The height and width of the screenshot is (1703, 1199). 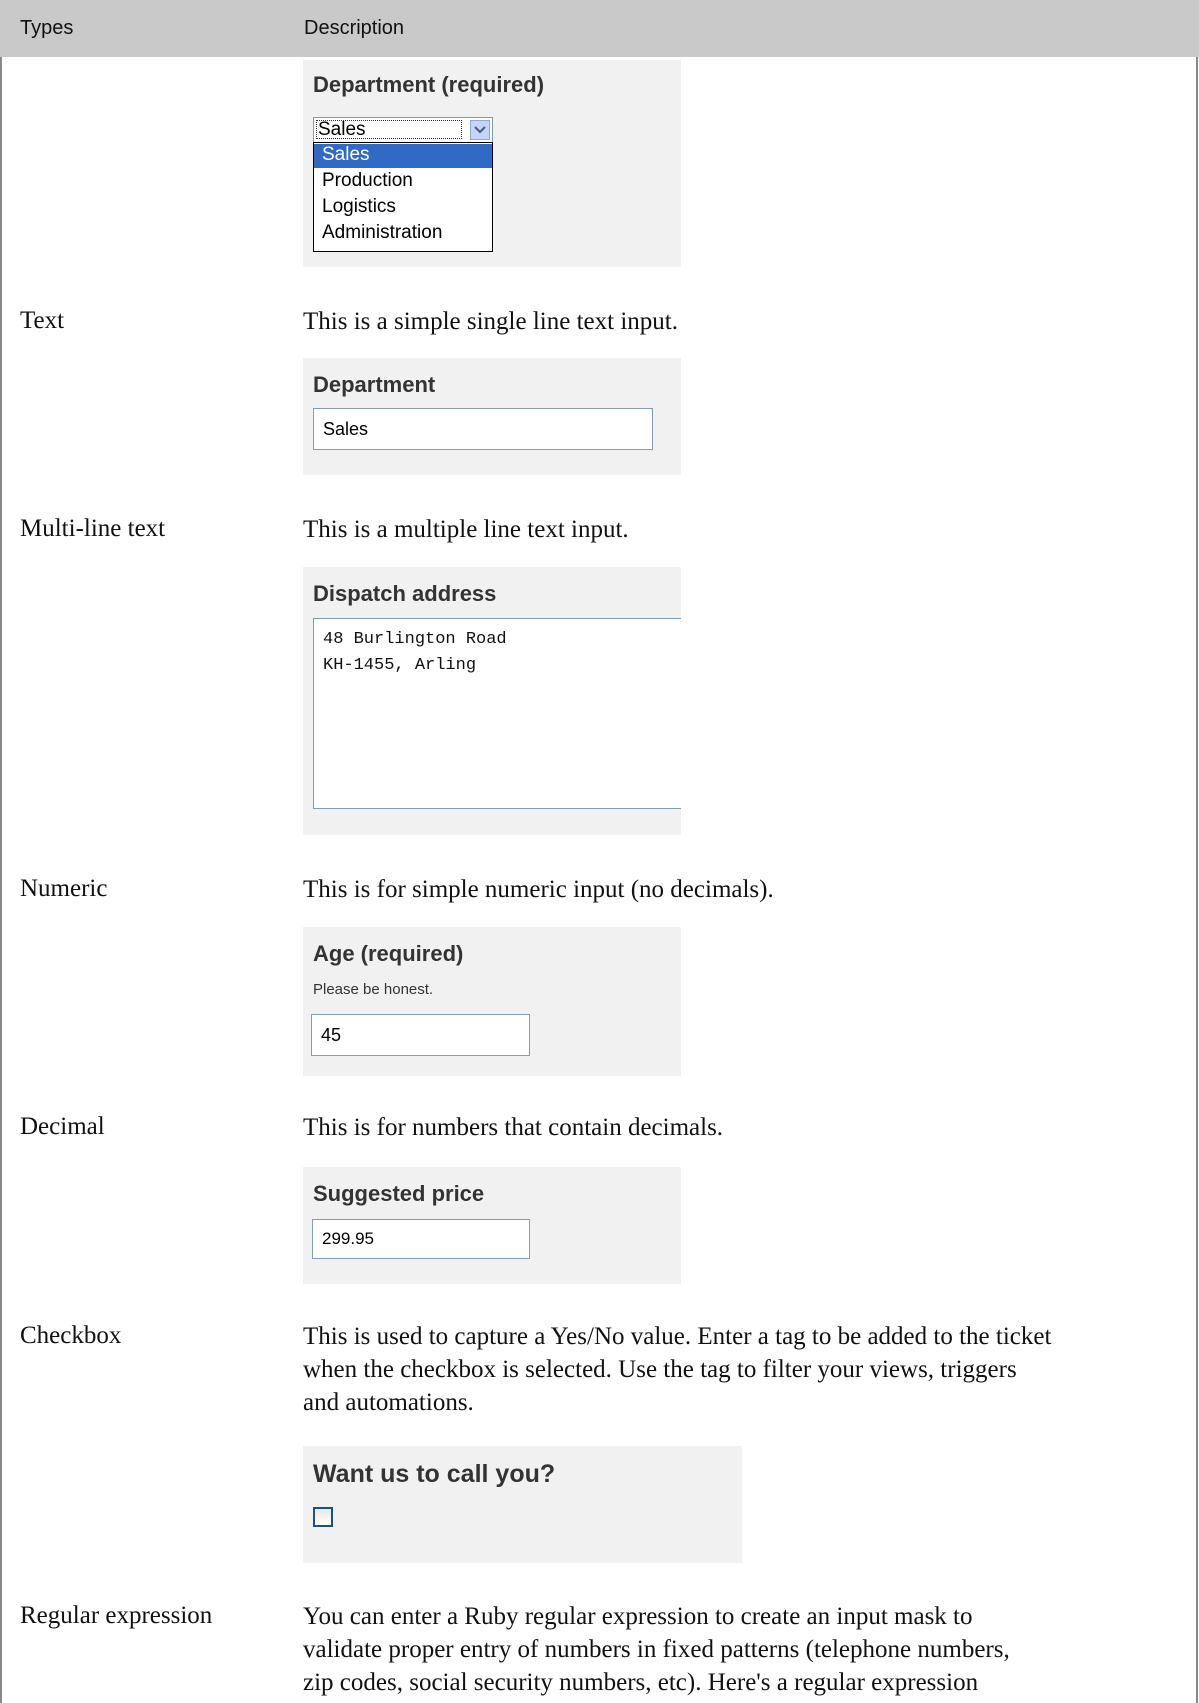 I want to click on textarea-line-2: KH-1455, Arling, so click(x=400, y=665).